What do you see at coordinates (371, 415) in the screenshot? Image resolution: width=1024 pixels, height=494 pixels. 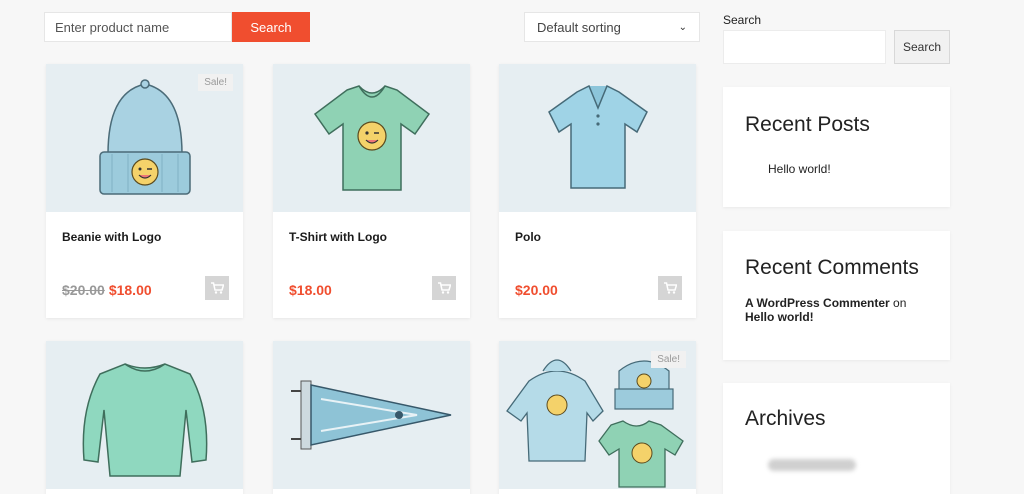 I see `pennant-image` at bounding box center [371, 415].